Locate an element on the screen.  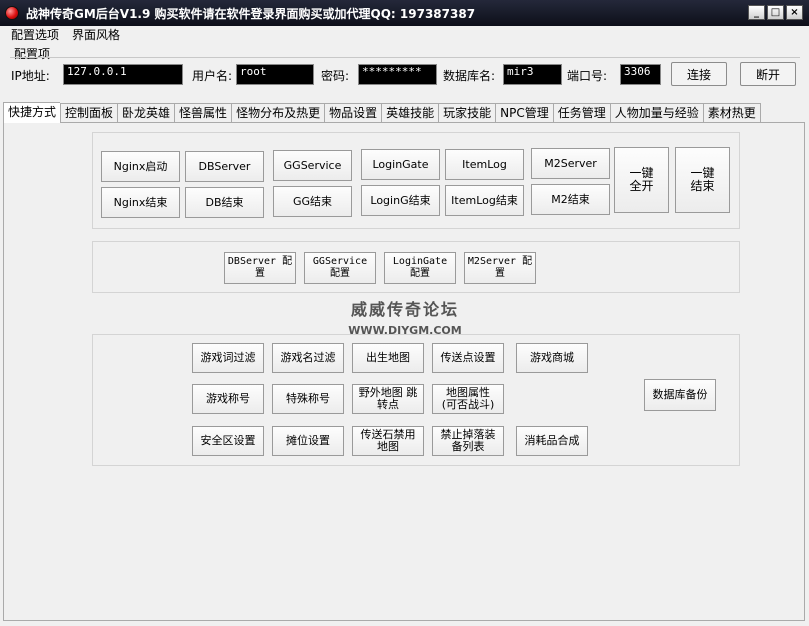
user-label: 用户名: is located at coordinates (212, 76).